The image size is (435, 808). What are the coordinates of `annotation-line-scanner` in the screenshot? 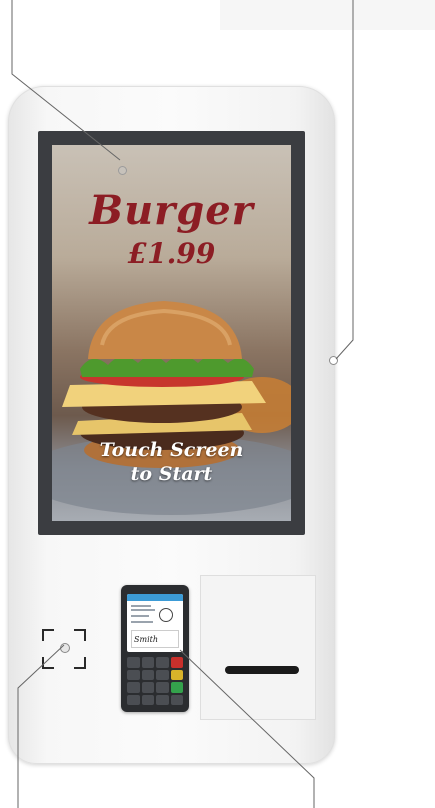 It's located at (41, 726).